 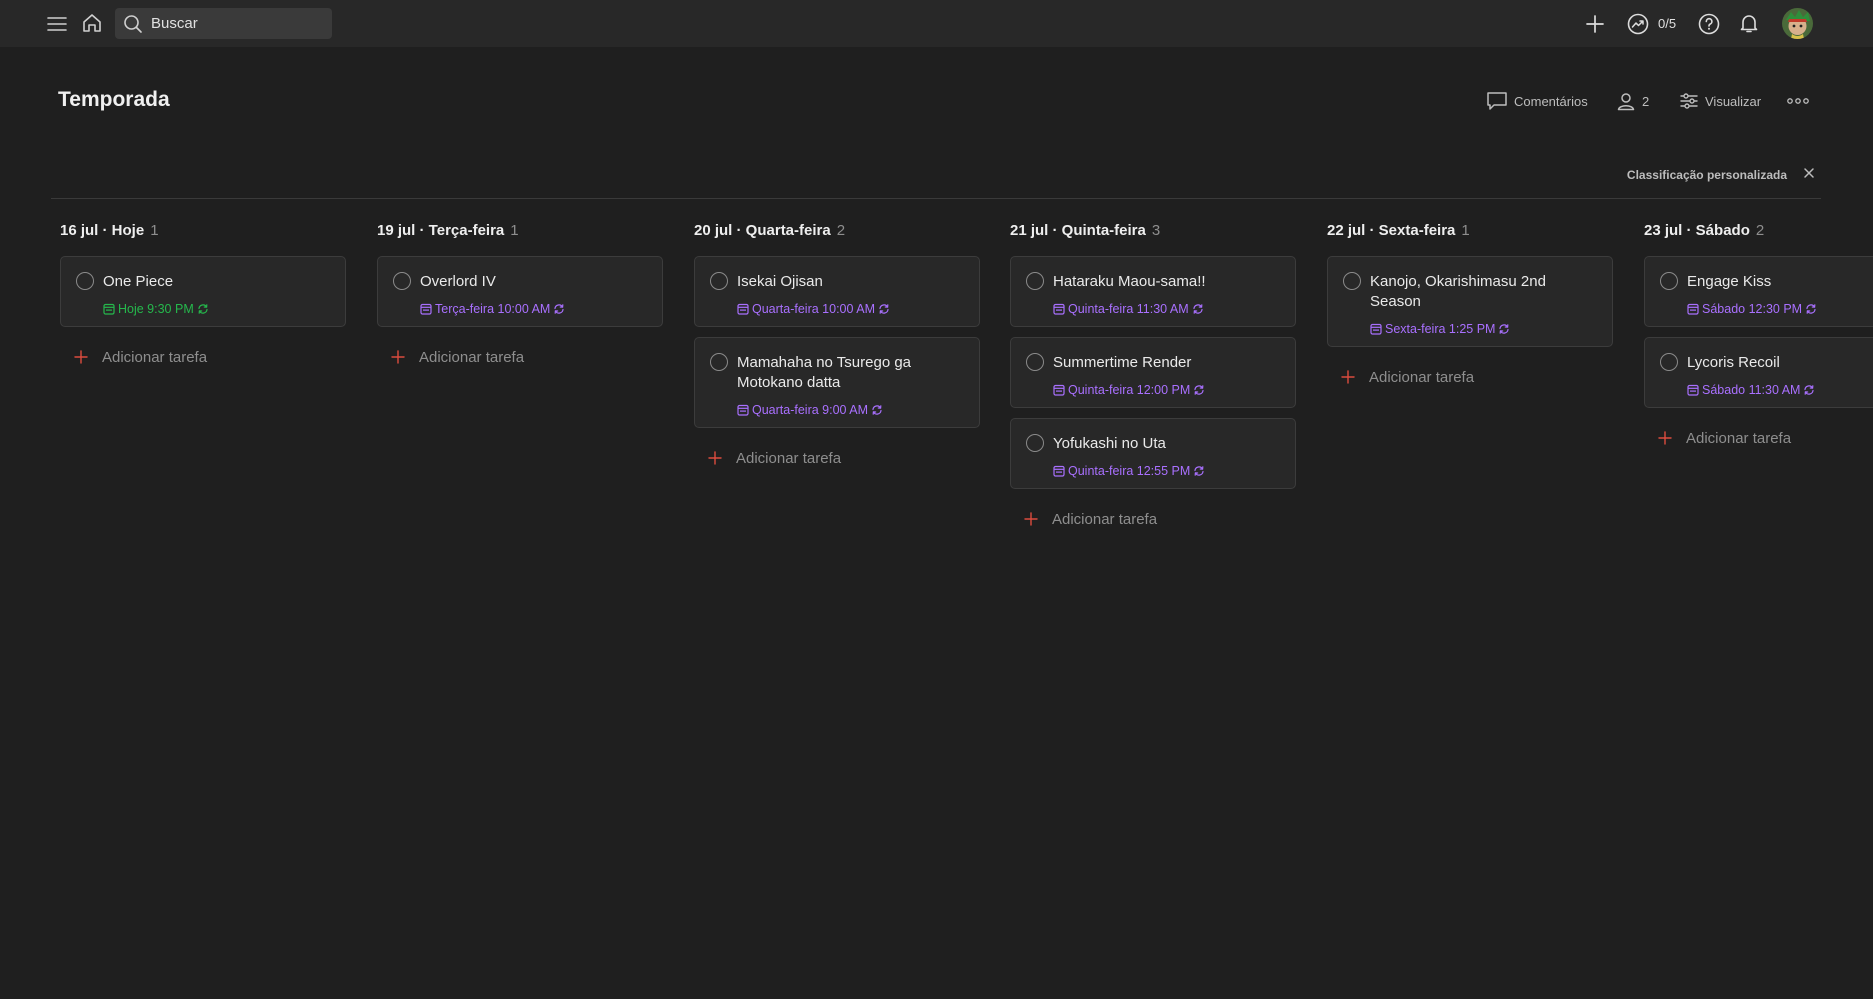 I want to click on task-card: Yofukashi no Uta Quinta-feira 12:55 PM, so click(x=1153, y=453).